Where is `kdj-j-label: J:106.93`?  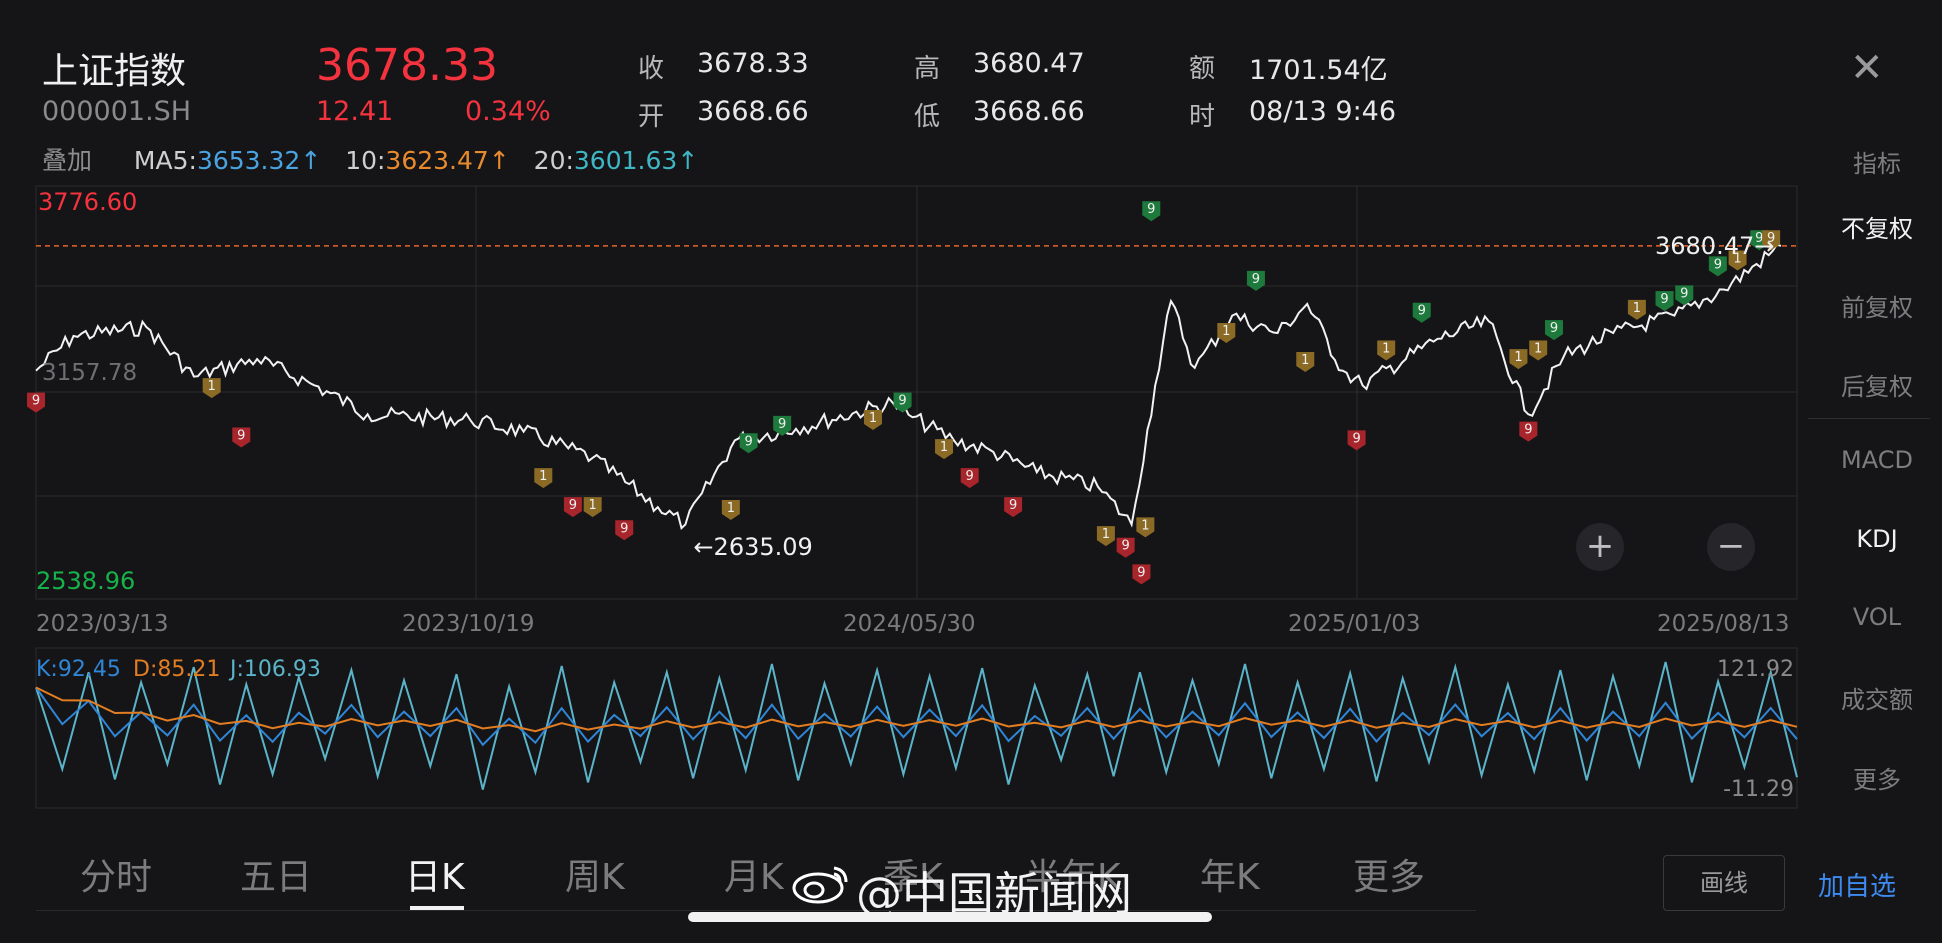 kdj-j-label: J:106.93 is located at coordinates (274, 669).